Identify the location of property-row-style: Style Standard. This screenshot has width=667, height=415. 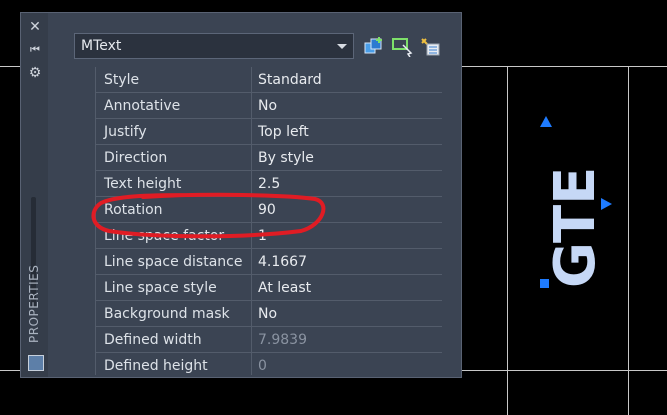
(269, 80).